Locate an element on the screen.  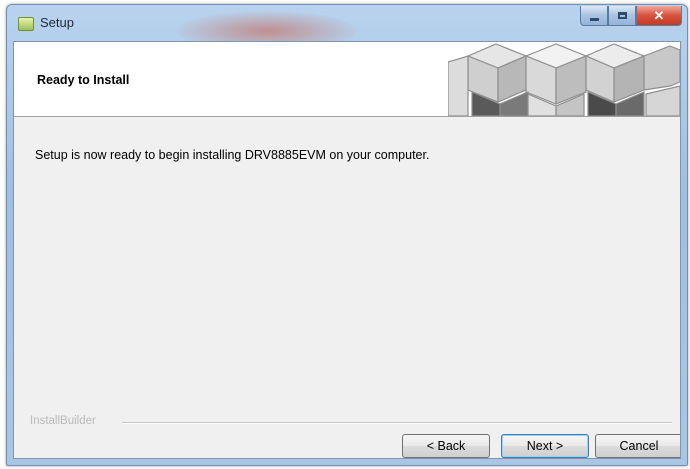
maximize-button is located at coordinates (622, 16).